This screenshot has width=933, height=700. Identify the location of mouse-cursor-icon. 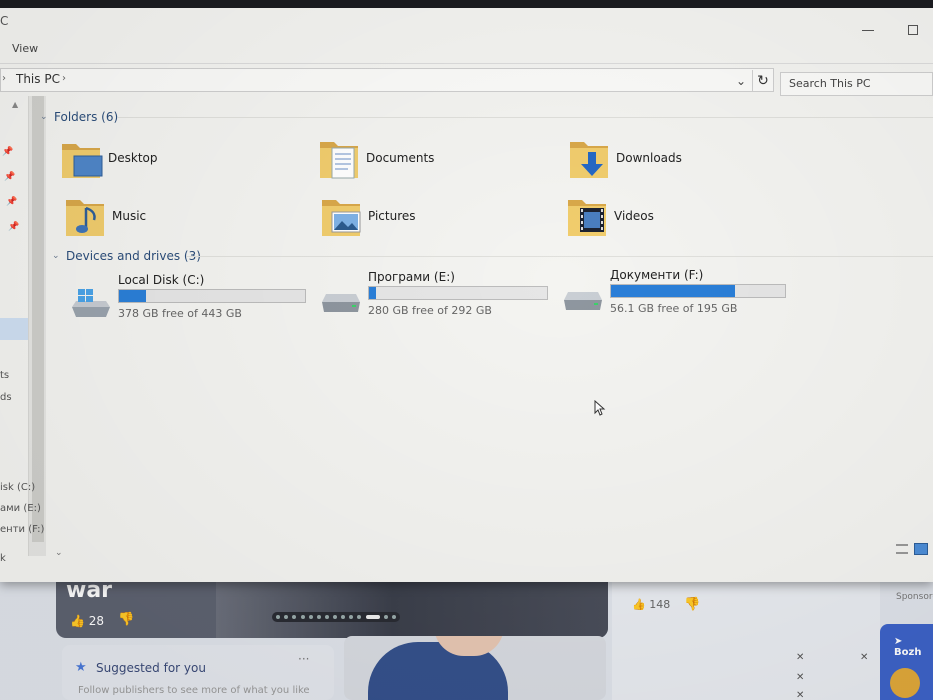
(600, 408).